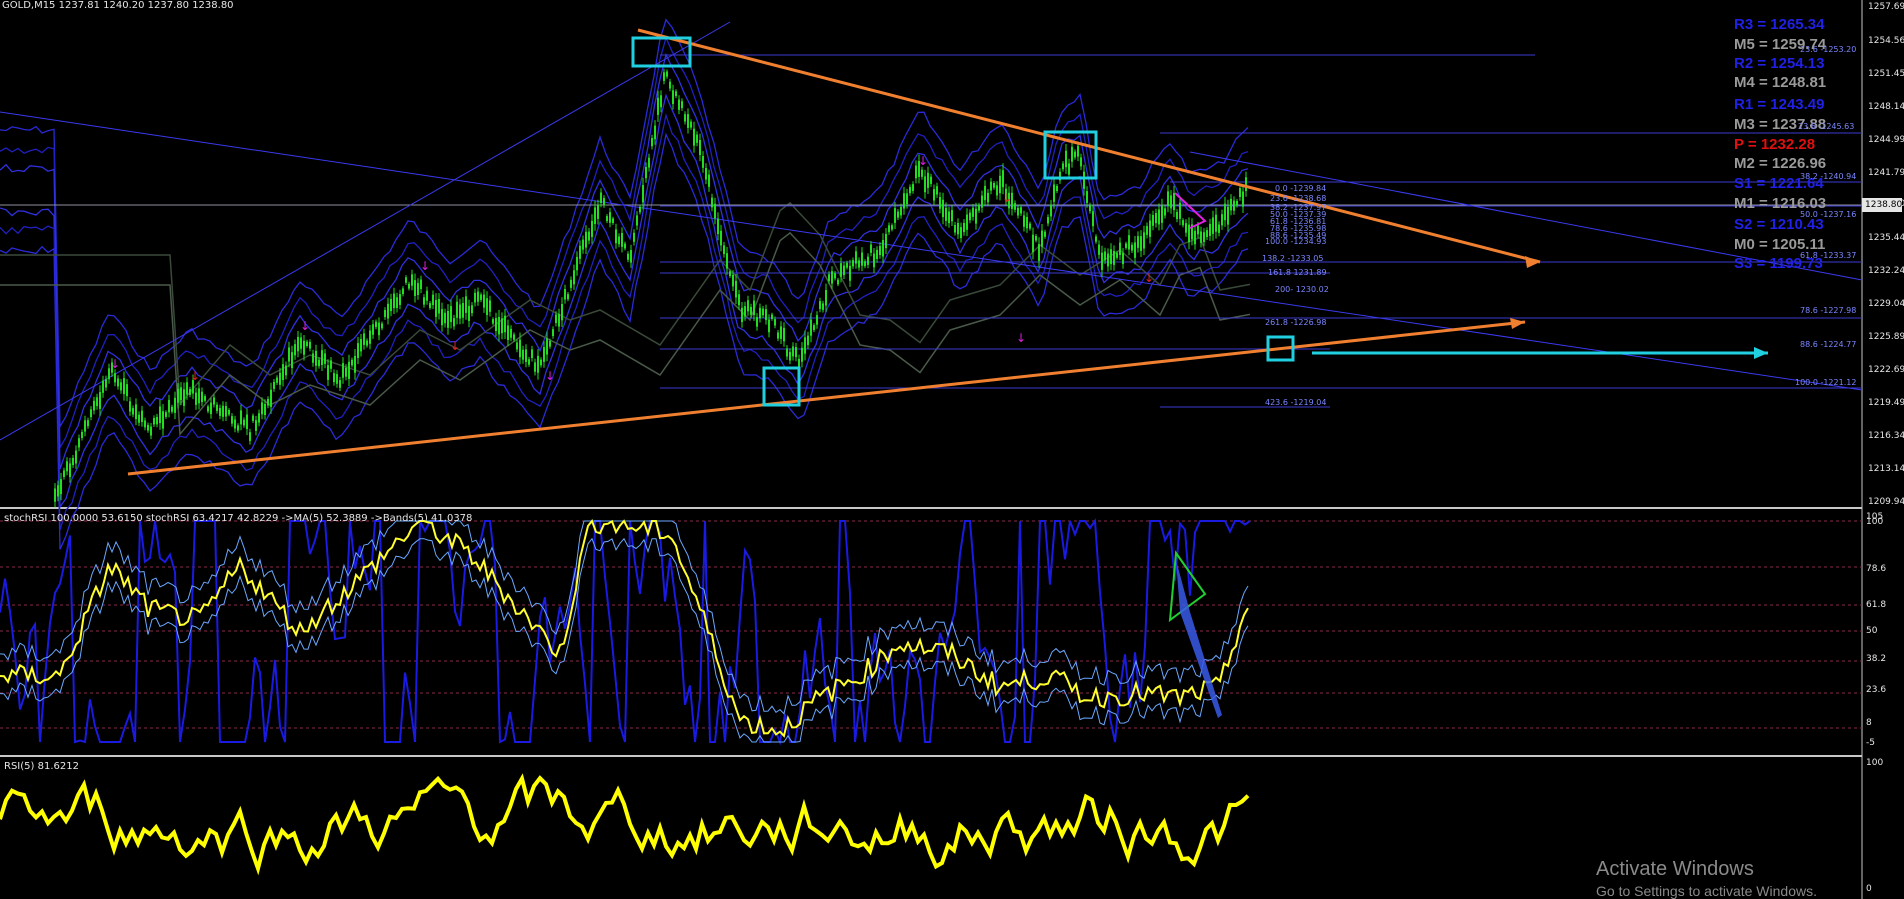  I want to click on rsi-axis-label: 100, so click(1875, 763).